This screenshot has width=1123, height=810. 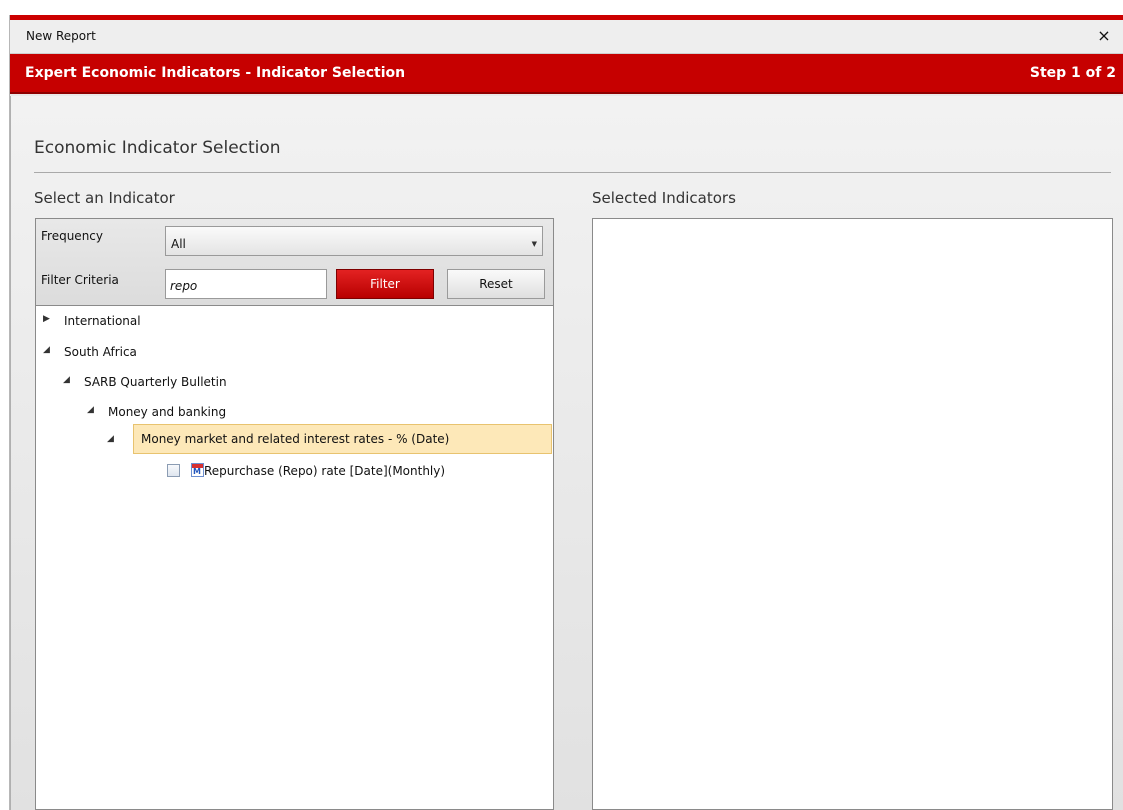 What do you see at coordinates (46, 319) in the screenshot?
I see `expand-arrow-icon: ▶` at bounding box center [46, 319].